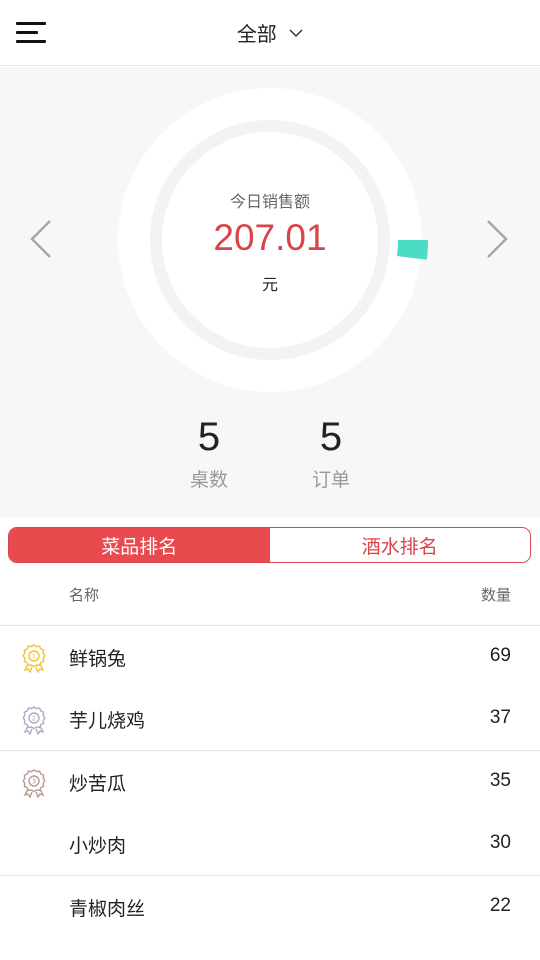 Image resolution: width=540 pixels, height=960 pixels. I want to click on stat-tables: 5 桌数, so click(209, 454).